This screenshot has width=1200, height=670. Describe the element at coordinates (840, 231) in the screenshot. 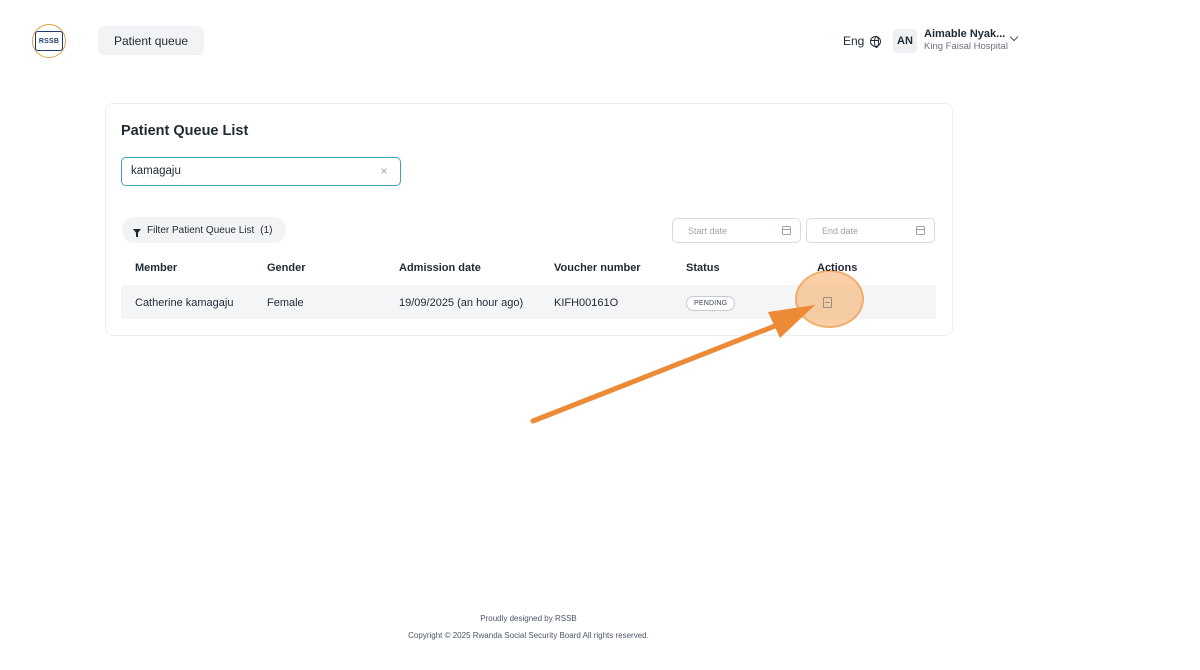

I see `end-date-placeholder: End date` at that location.